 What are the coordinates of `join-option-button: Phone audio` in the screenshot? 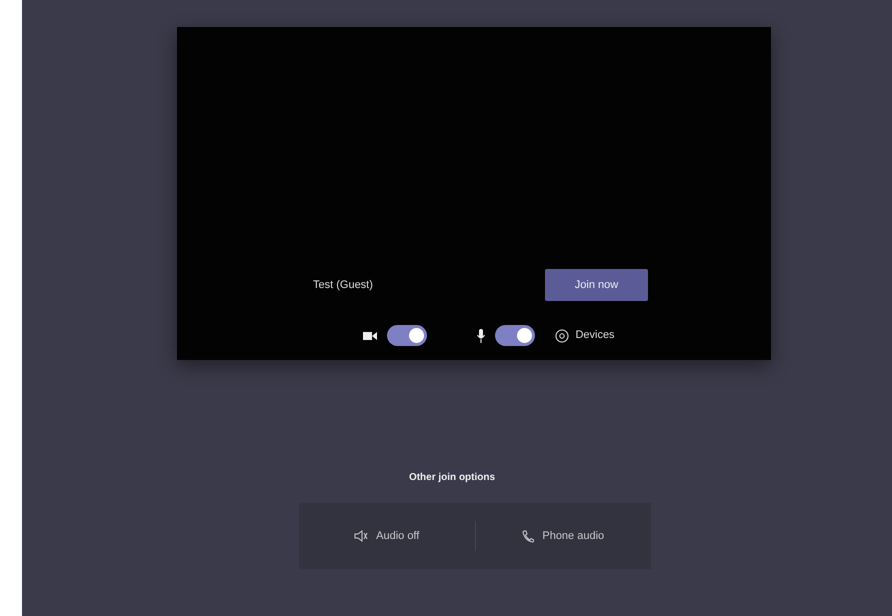 It's located at (563, 536).